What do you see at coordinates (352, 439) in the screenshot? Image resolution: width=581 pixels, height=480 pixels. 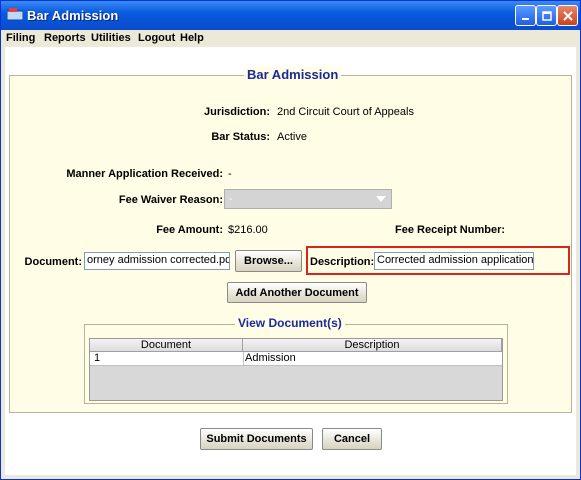 I see `cancel-button: Cancel` at bounding box center [352, 439].